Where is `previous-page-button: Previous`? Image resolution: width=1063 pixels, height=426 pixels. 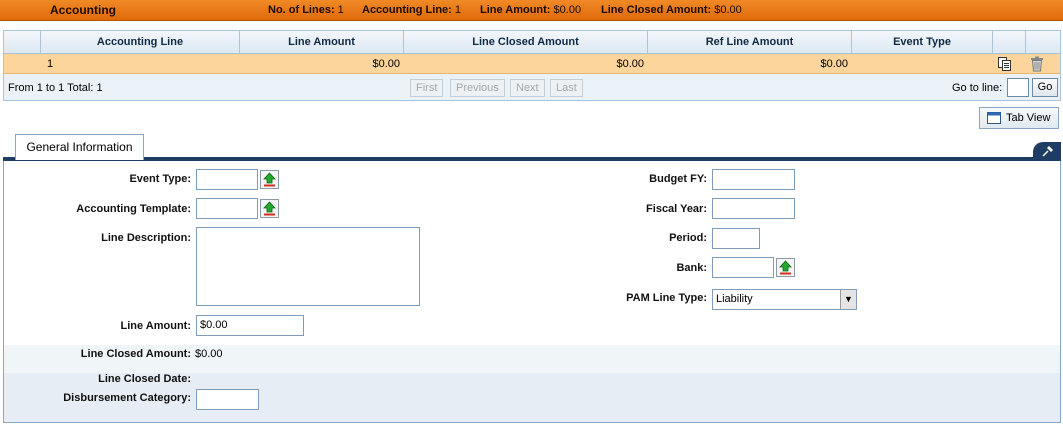 previous-page-button: Previous is located at coordinates (477, 88).